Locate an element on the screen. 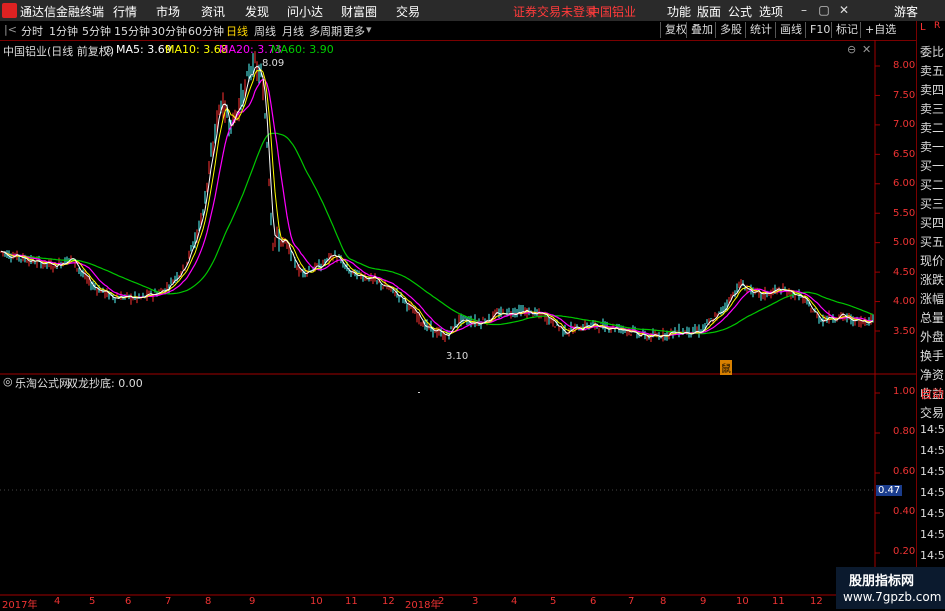  y-tick: 0.60 is located at coordinates (904, 471).